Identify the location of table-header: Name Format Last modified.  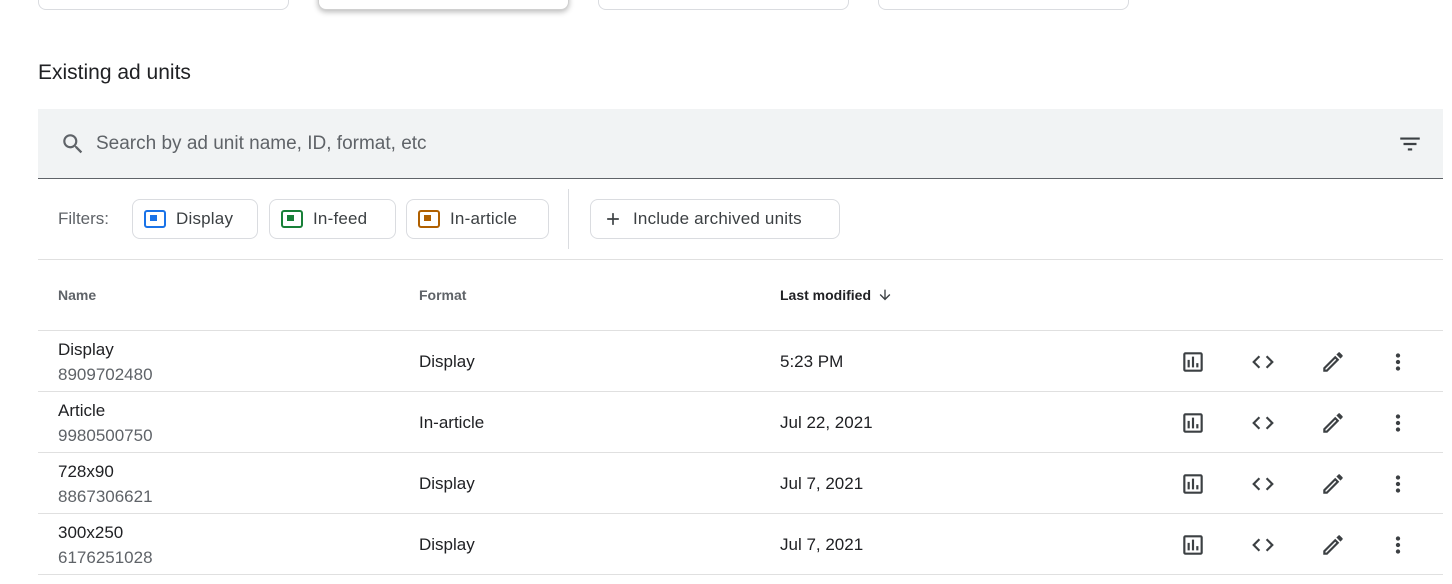
(740, 295).